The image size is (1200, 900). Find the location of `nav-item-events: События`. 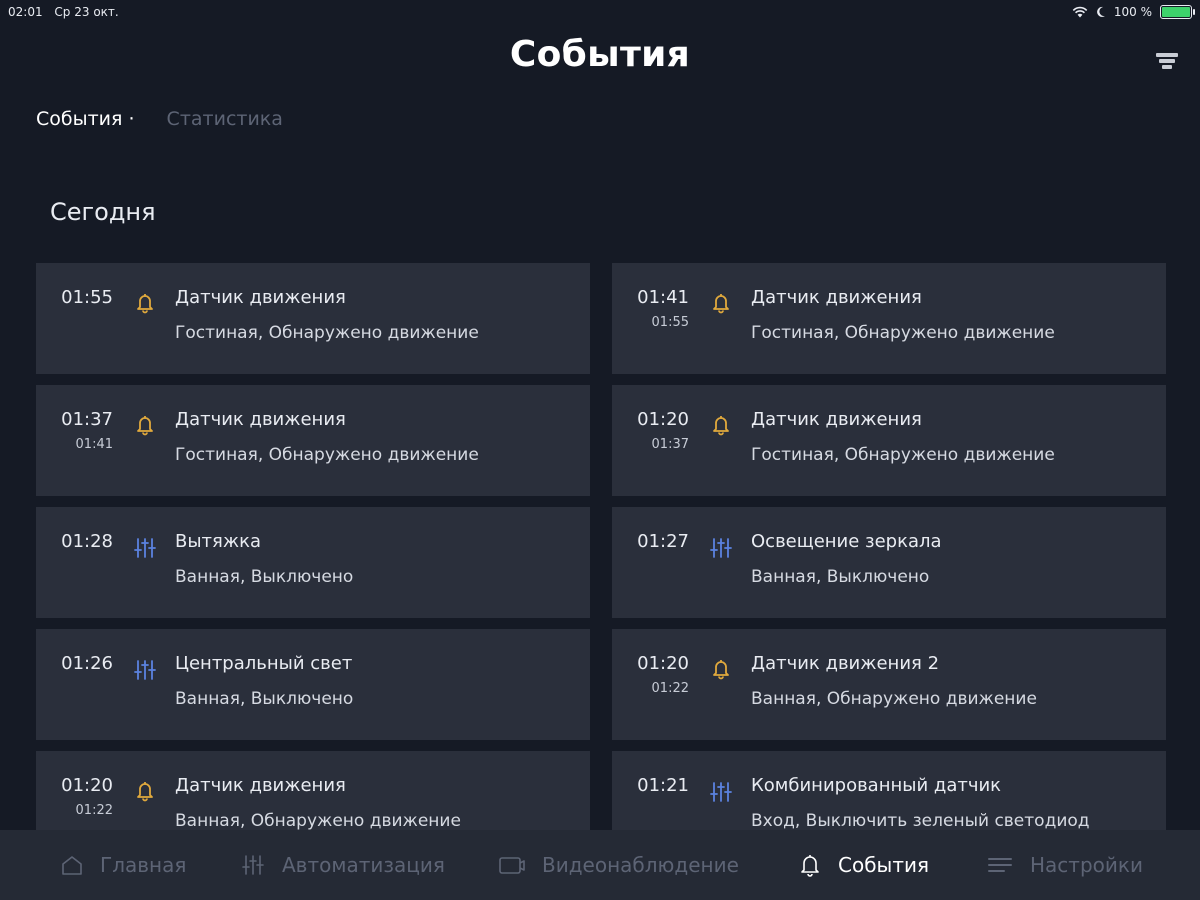

nav-item-events: События is located at coordinates (863, 865).